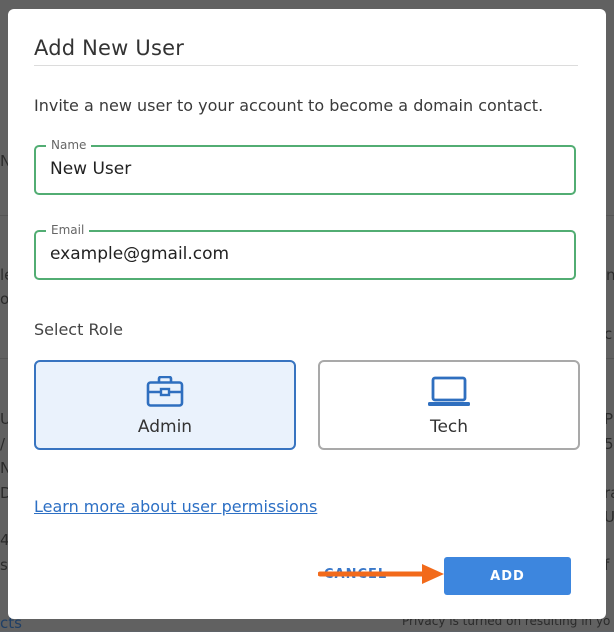 The height and width of the screenshot is (632, 614). I want to click on email-field: Email, so click(305, 251).